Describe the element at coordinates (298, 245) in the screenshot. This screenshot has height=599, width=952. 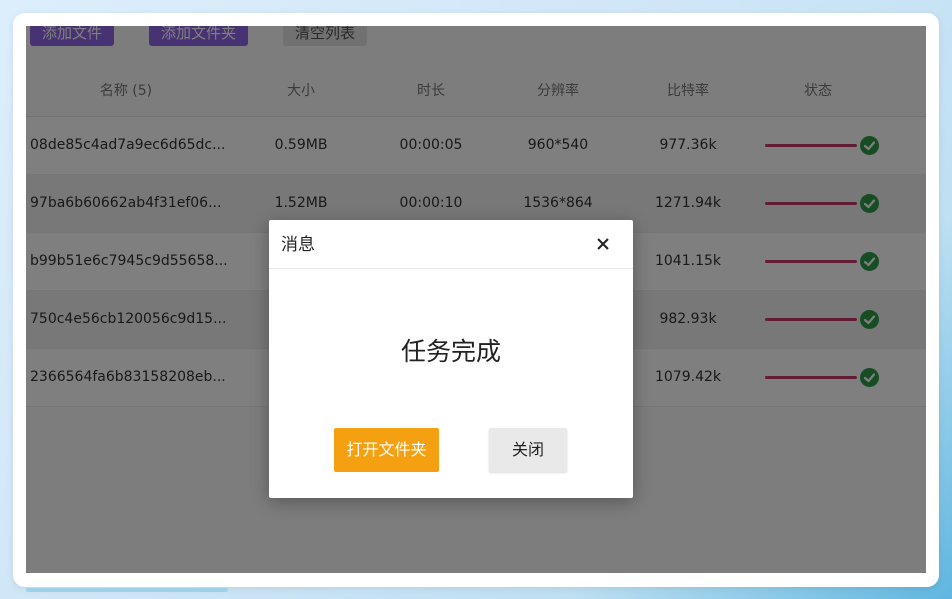
I see `dialog-title: 消息` at that location.